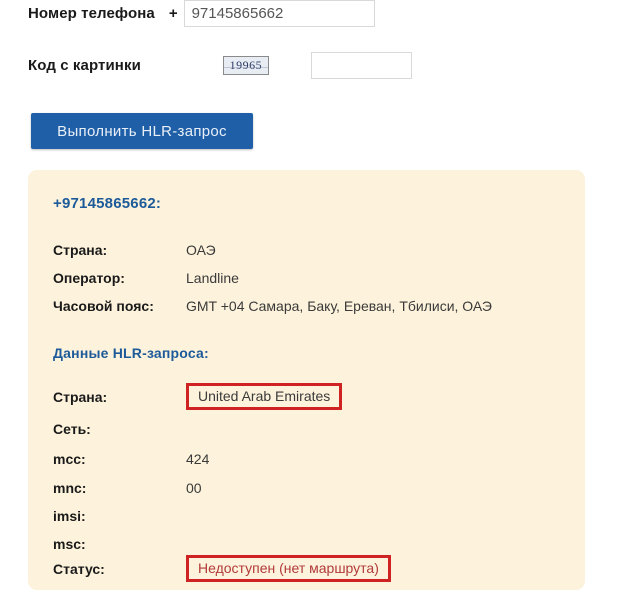  Describe the element at coordinates (119, 516) in the screenshot. I see `hlr-row-imsi: imsi:` at that location.